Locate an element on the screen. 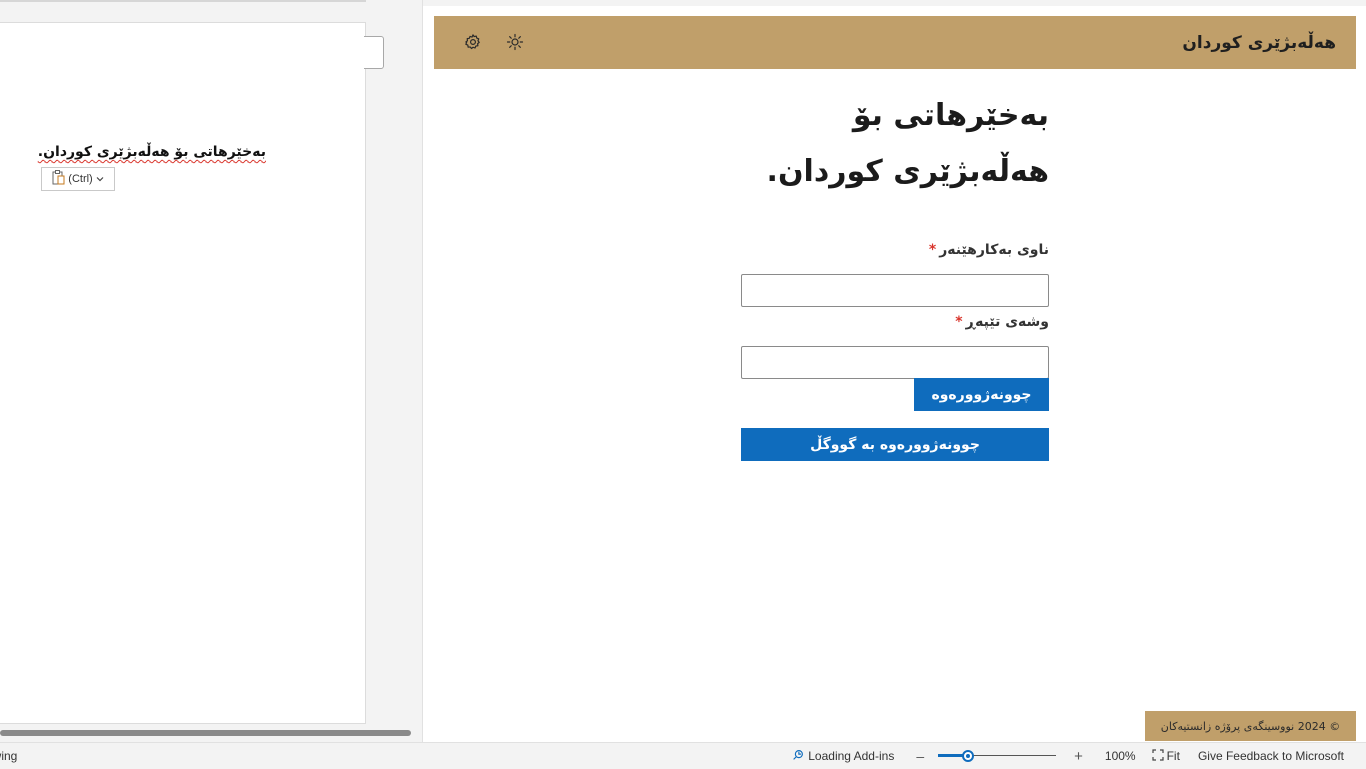 Image resolution: width=1366 pixels, height=769 pixels. password-label: وشەی تێپەڕ* is located at coordinates (1002, 322).